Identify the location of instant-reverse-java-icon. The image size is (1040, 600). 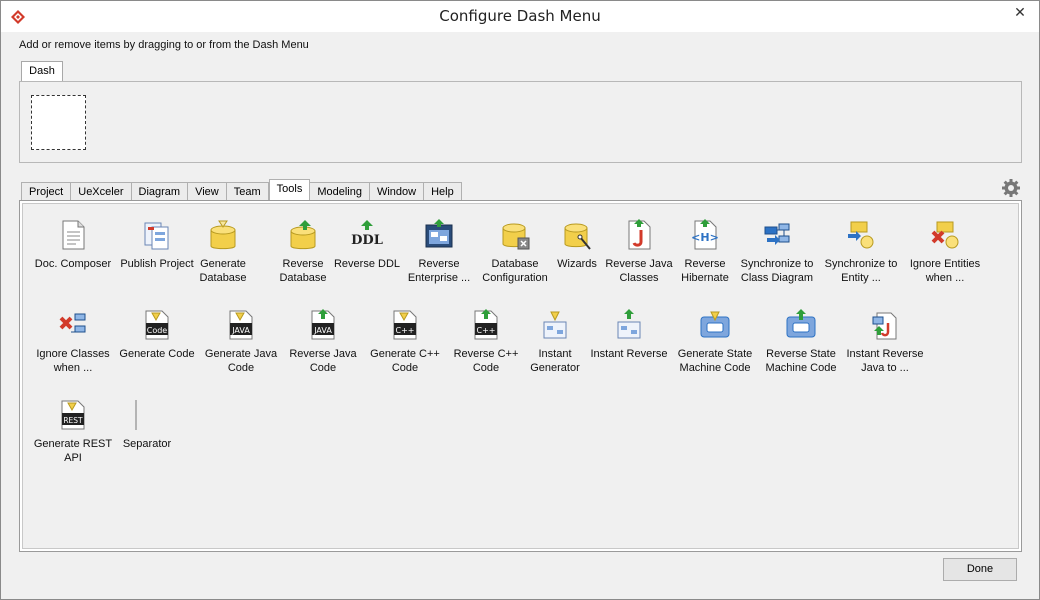
(884, 326).